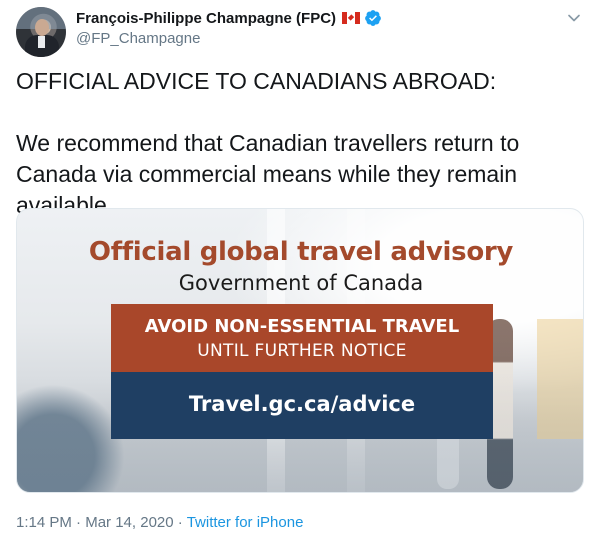 This screenshot has width=600, height=542. I want to click on tweet-text-line1: OFFICIAL ADVICE TO CANADIANS ABROAD:, so click(256, 81).